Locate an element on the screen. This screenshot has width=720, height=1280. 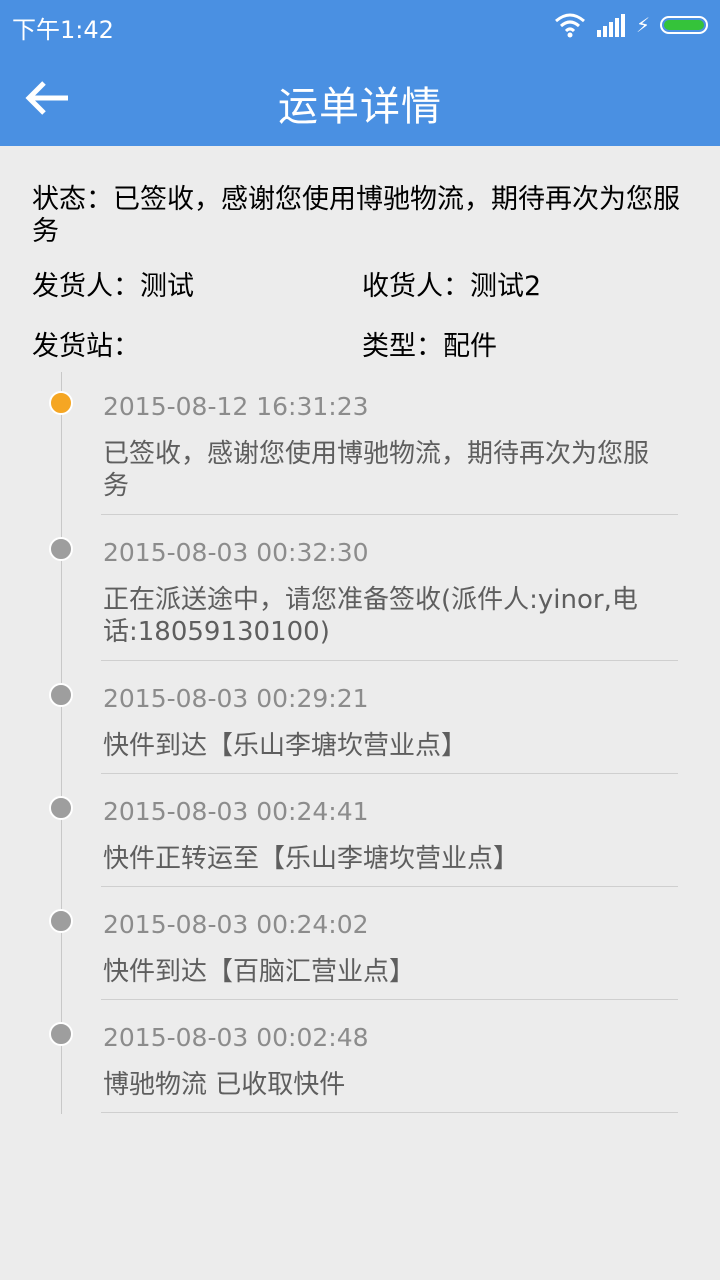
signal-icon is located at coordinates (610, 25).